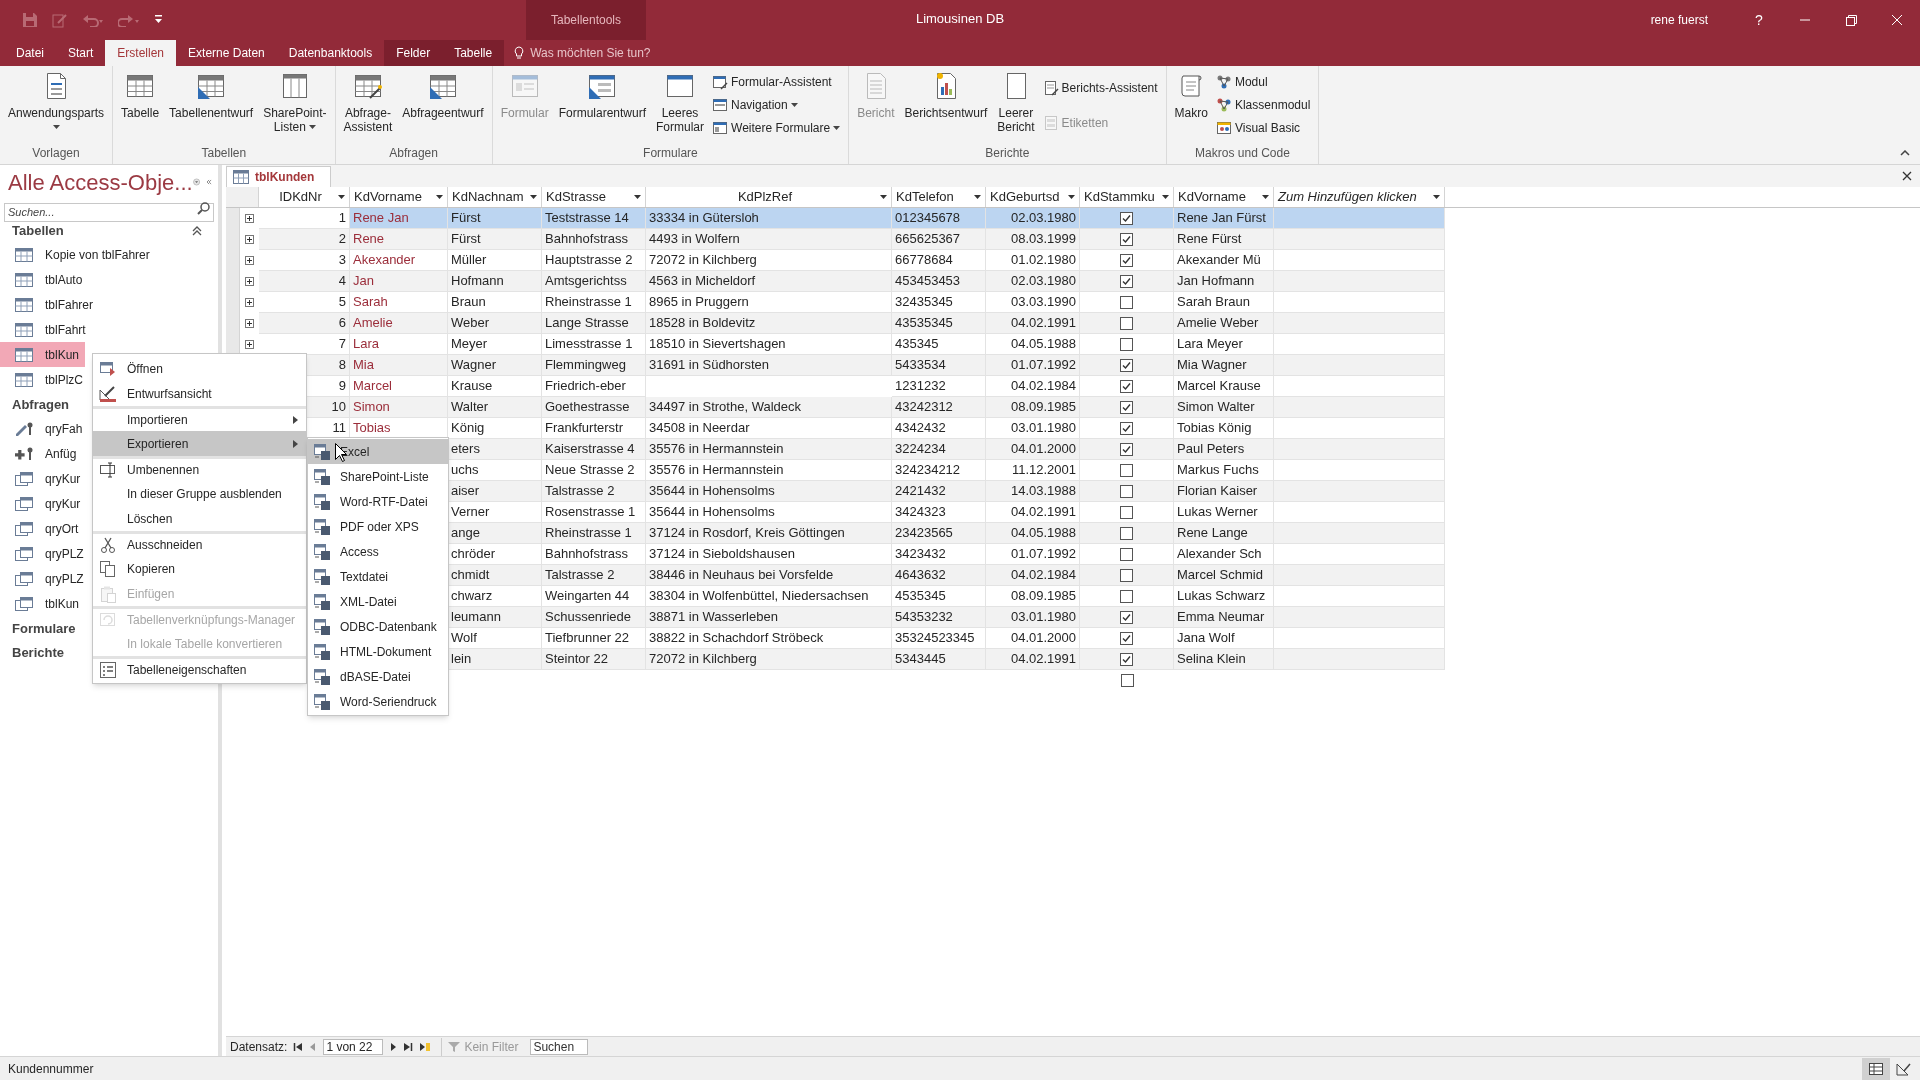 The image size is (1920, 1080). Describe the element at coordinates (158, 20) in the screenshot. I see `customize-caret-icon` at that location.